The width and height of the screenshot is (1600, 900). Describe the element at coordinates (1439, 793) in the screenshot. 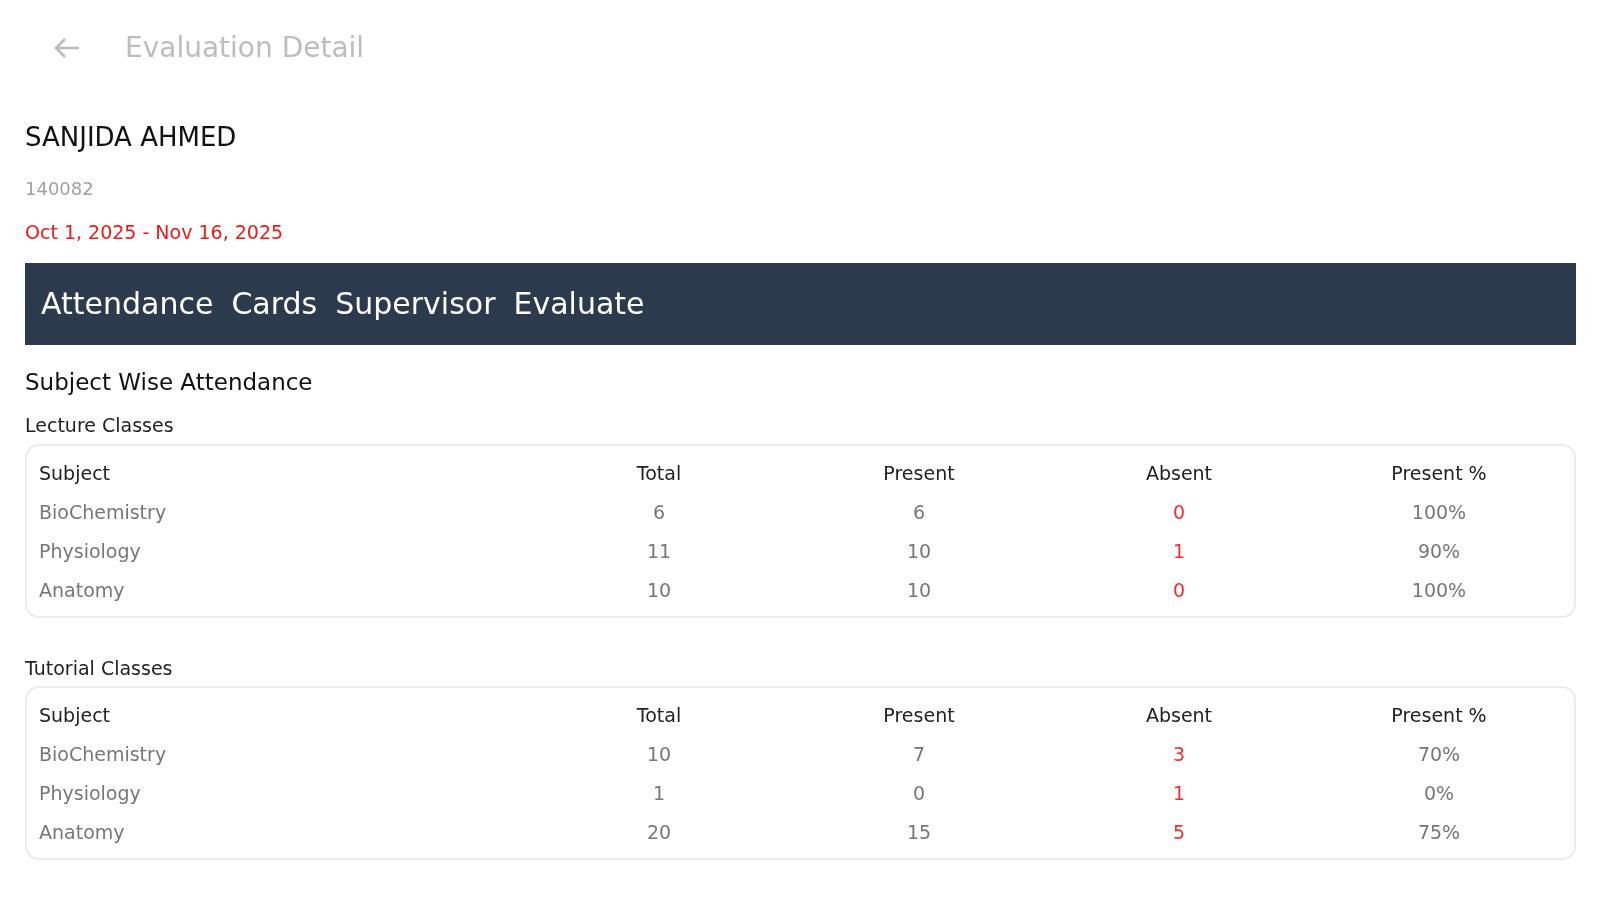

I see `table-cell-text: 0%` at that location.